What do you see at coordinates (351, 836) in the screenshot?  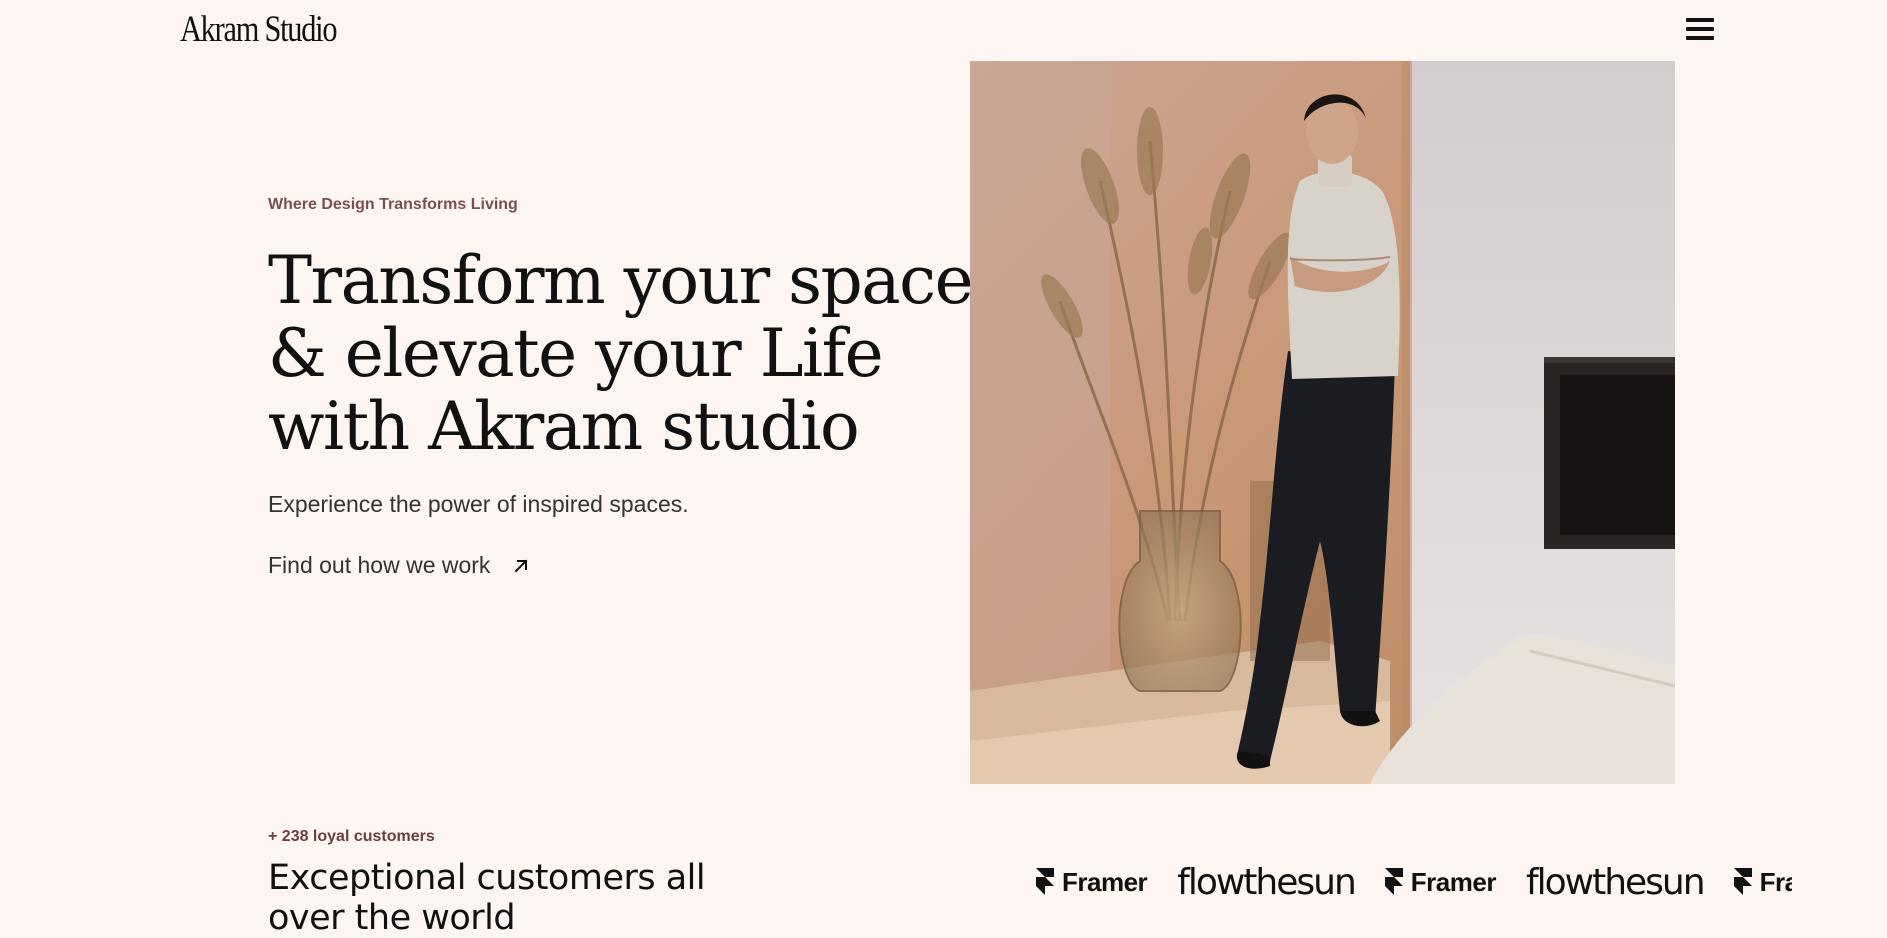 I see `customers-count: + 238 loyal customers` at bounding box center [351, 836].